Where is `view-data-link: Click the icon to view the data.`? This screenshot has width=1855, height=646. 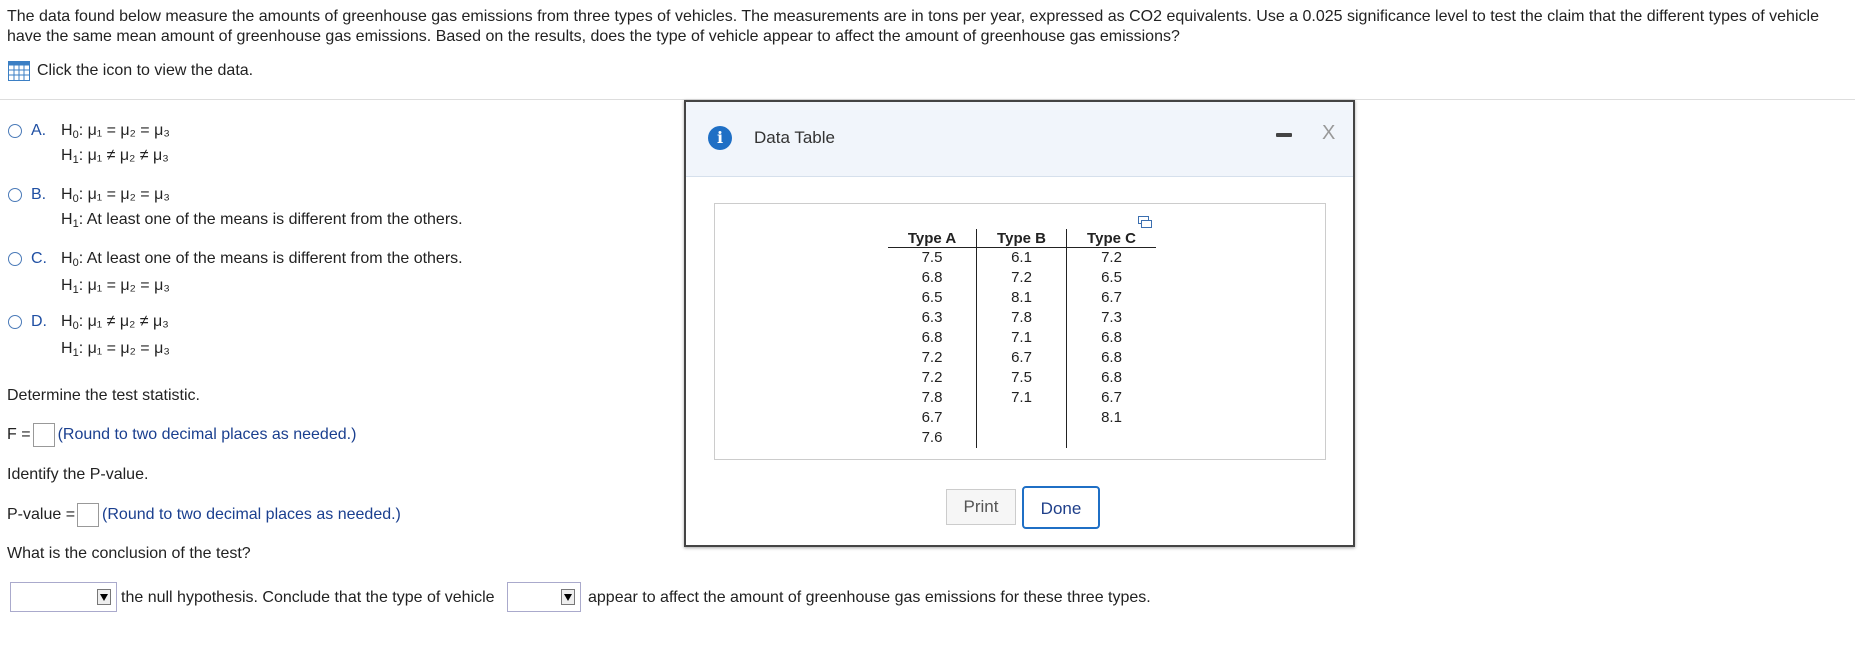
view-data-link: Click the icon to view the data. is located at coordinates (130, 71).